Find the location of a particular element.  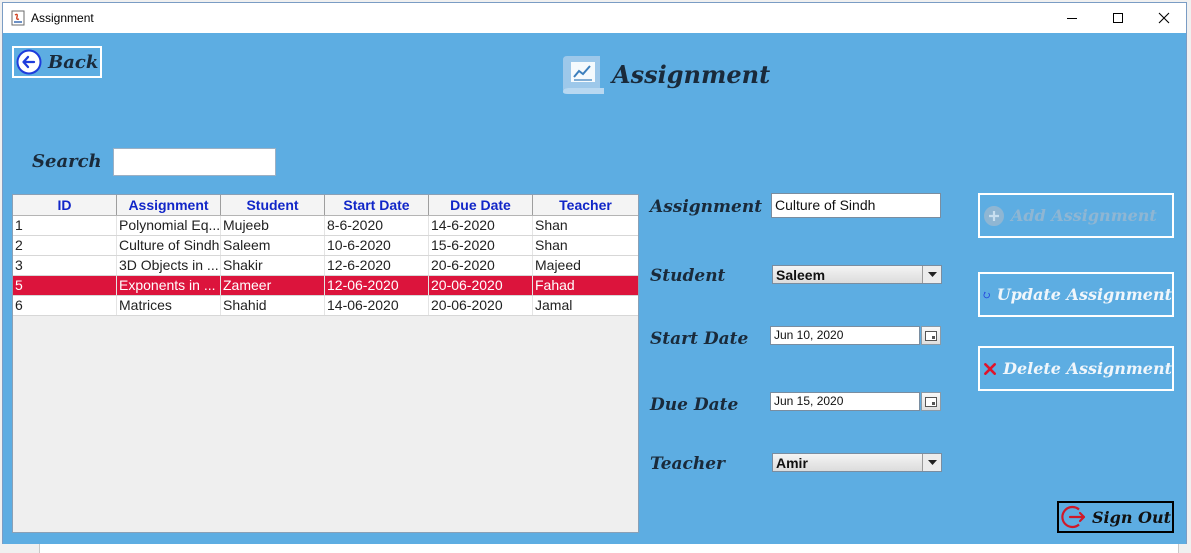

plus-circle-icon is located at coordinates (994, 215).